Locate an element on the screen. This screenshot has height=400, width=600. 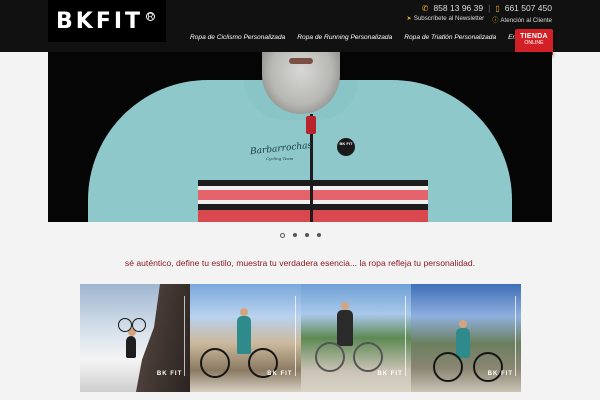
newsletter-label: Subscríbete al Newsletter is located at coordinates (449, 18).